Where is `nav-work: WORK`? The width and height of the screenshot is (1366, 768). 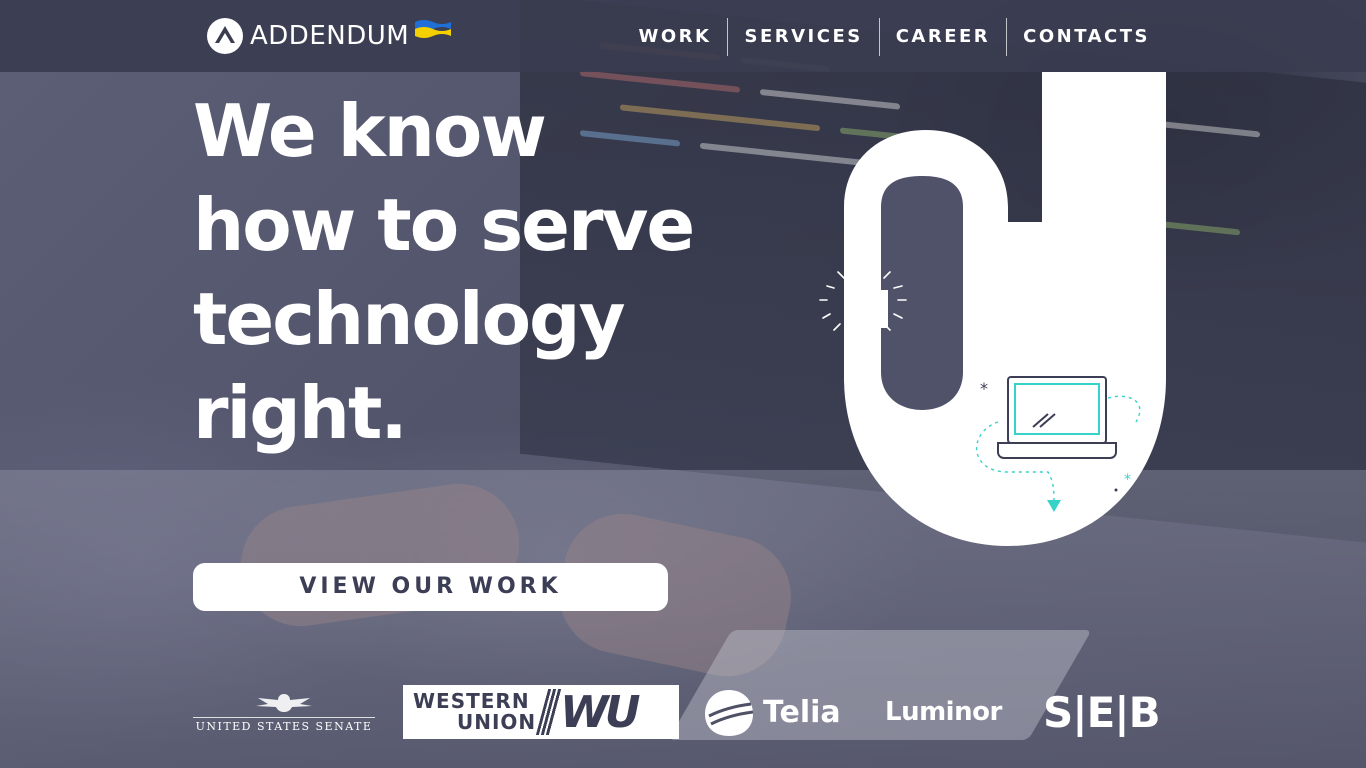
nav-work: WORK is located at coordinates (675, 37).